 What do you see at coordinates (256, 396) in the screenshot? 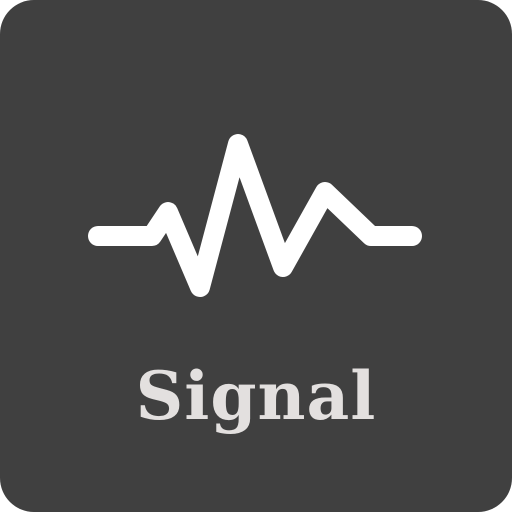
I see `app-name-label: Signal` at bounding box center [256, 396].